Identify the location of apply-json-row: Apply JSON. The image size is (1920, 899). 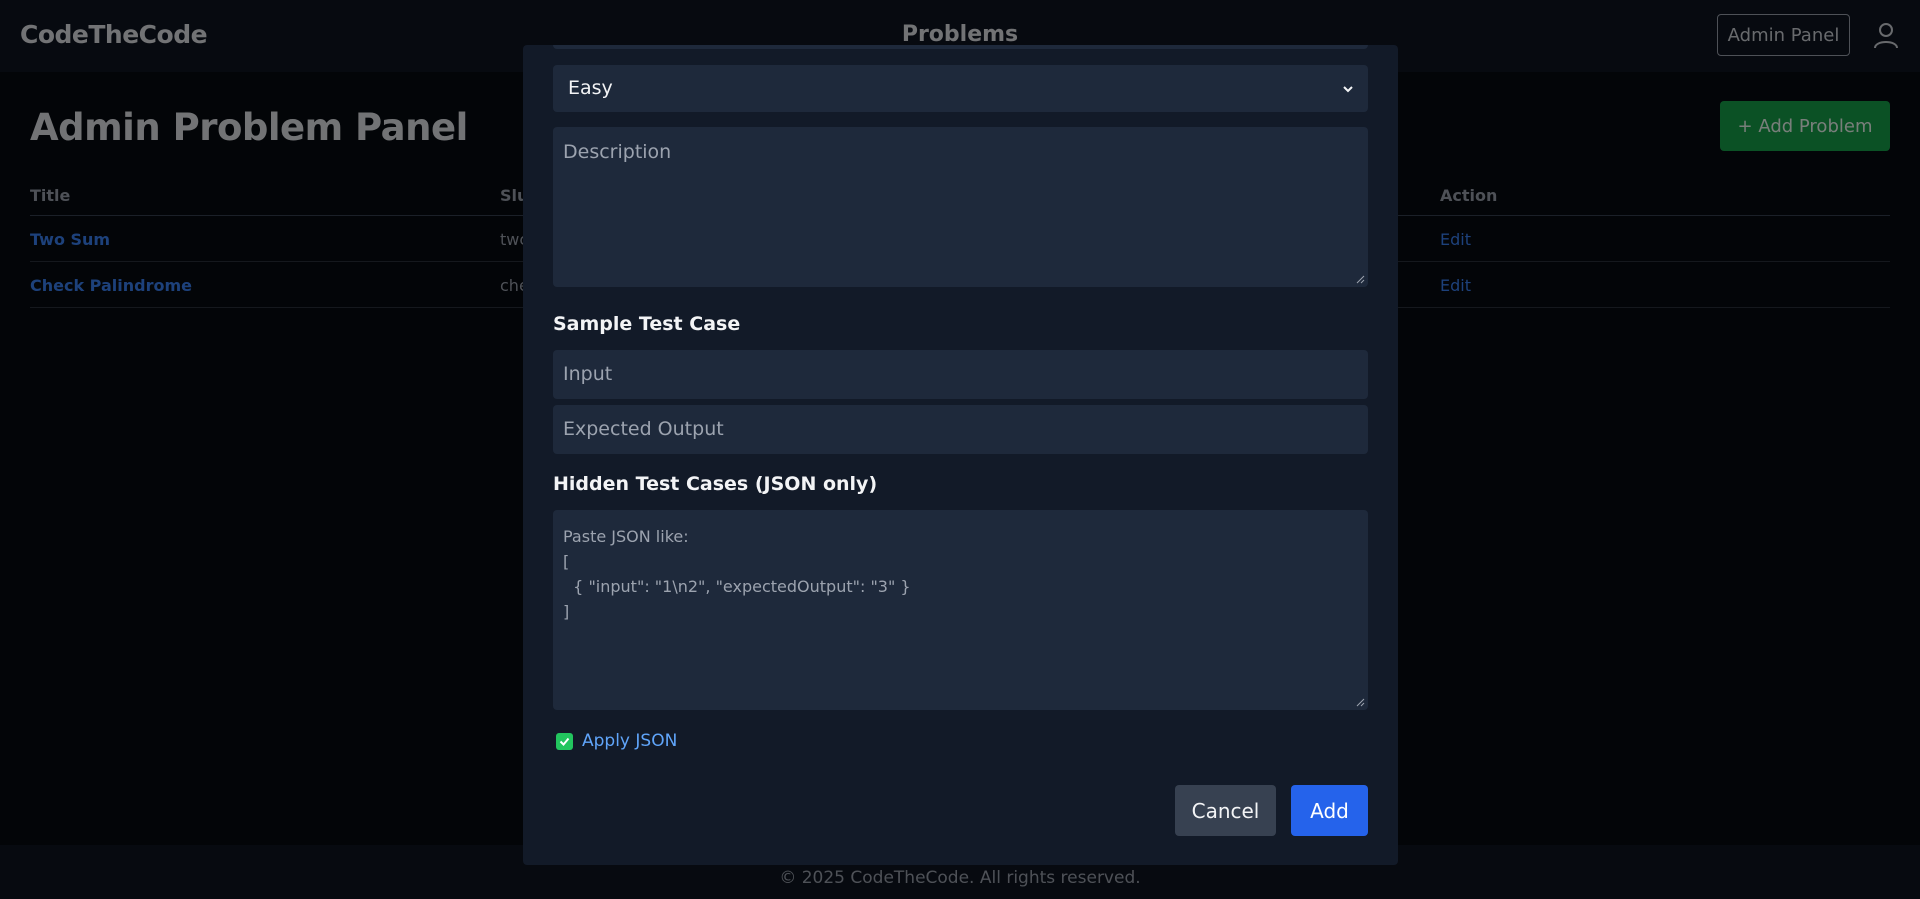
(616, 741).